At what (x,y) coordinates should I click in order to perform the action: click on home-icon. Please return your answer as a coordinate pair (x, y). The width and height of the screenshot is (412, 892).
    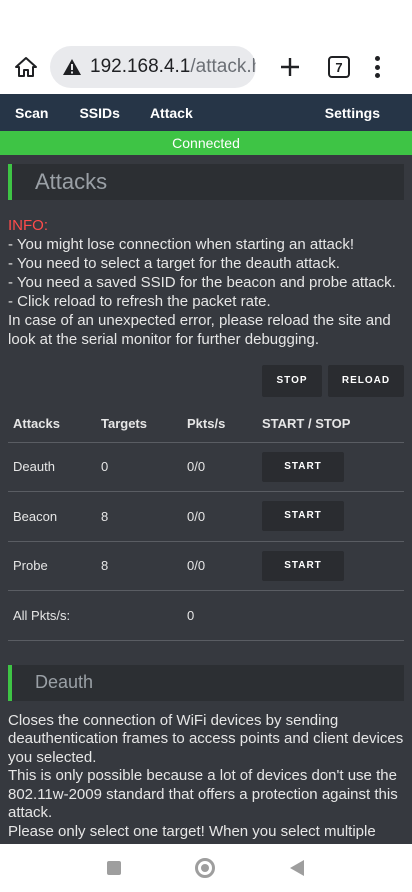
    Looking at the image, I should click on (26, 67).